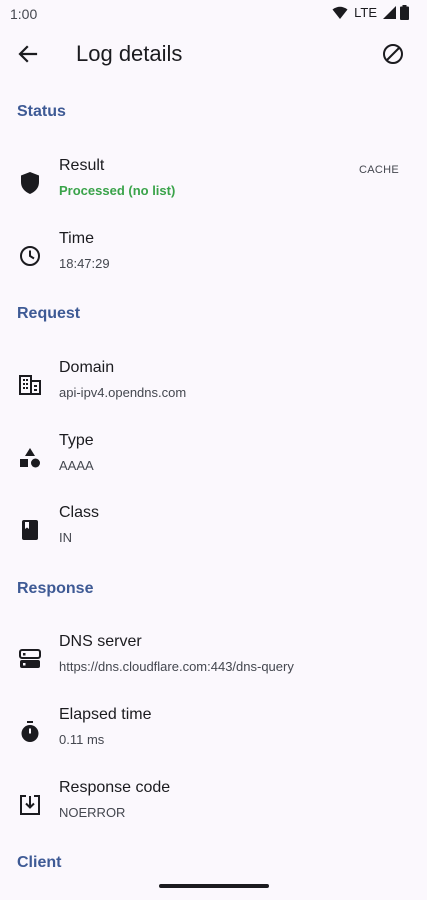  What do you see at coordinates (213, 736) in the screenshot?
I see `elapsed-time-item: Elapsed time 0.11 ms` at bounding box center [213, 736].